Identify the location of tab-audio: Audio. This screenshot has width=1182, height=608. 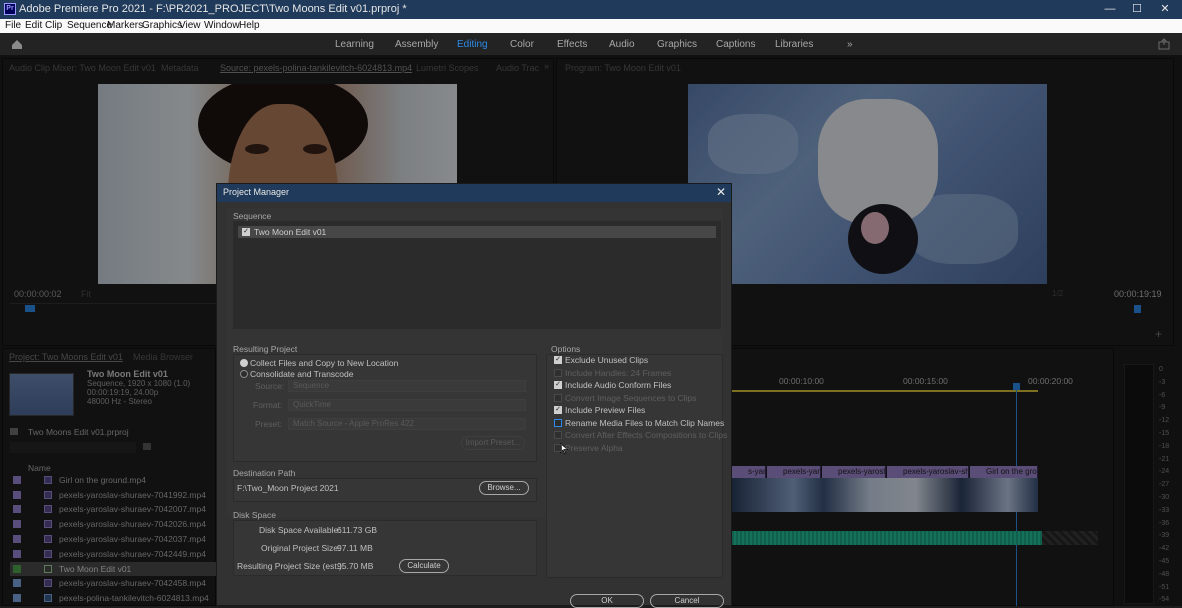
(622, 44).